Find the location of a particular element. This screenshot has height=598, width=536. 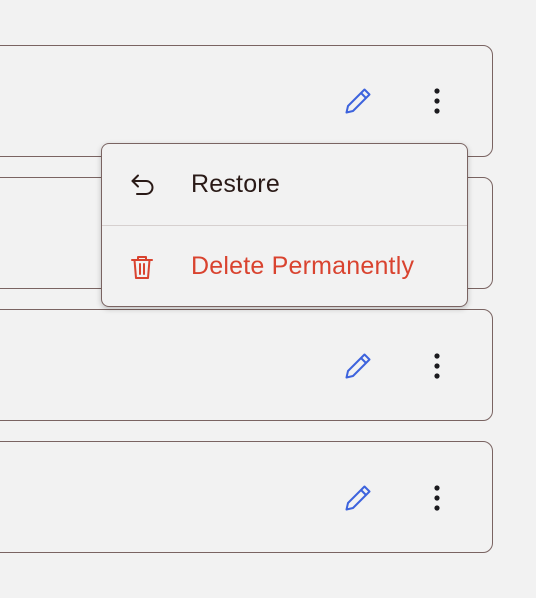

restore-menu-item: Restore is located at coordinates (284, 184).